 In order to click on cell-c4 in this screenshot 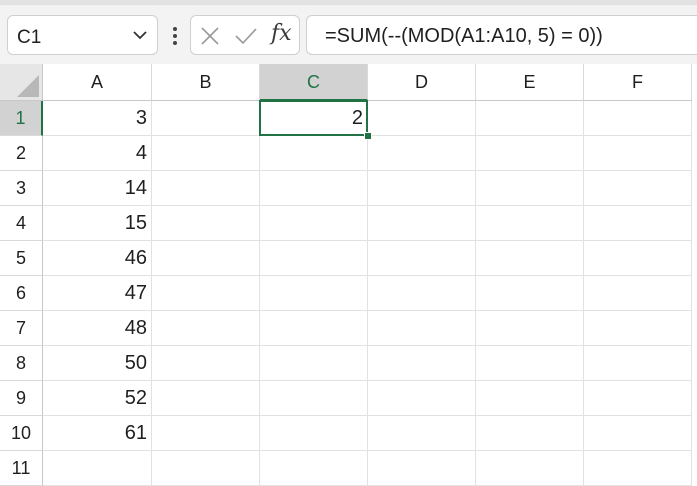, I will do `click(314, 223)`.